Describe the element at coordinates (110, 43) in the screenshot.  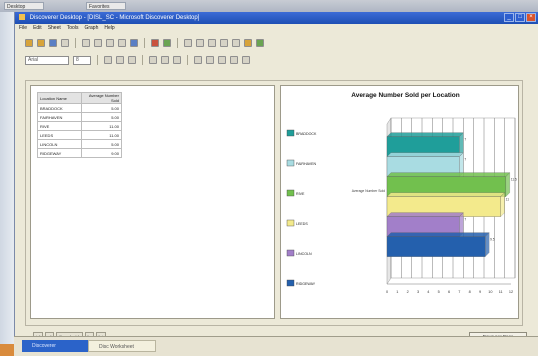
I see `page-items-icon` at that location.